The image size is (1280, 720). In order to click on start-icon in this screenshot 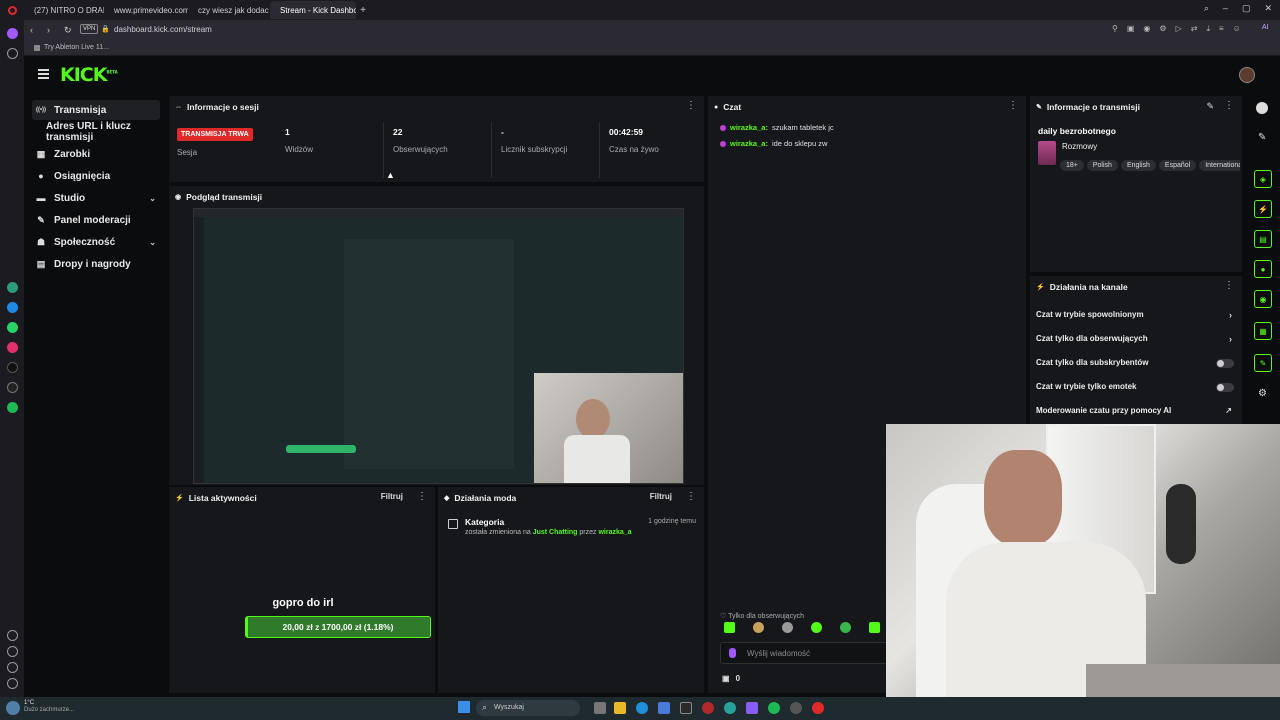, I will do `click(464, 707)`.